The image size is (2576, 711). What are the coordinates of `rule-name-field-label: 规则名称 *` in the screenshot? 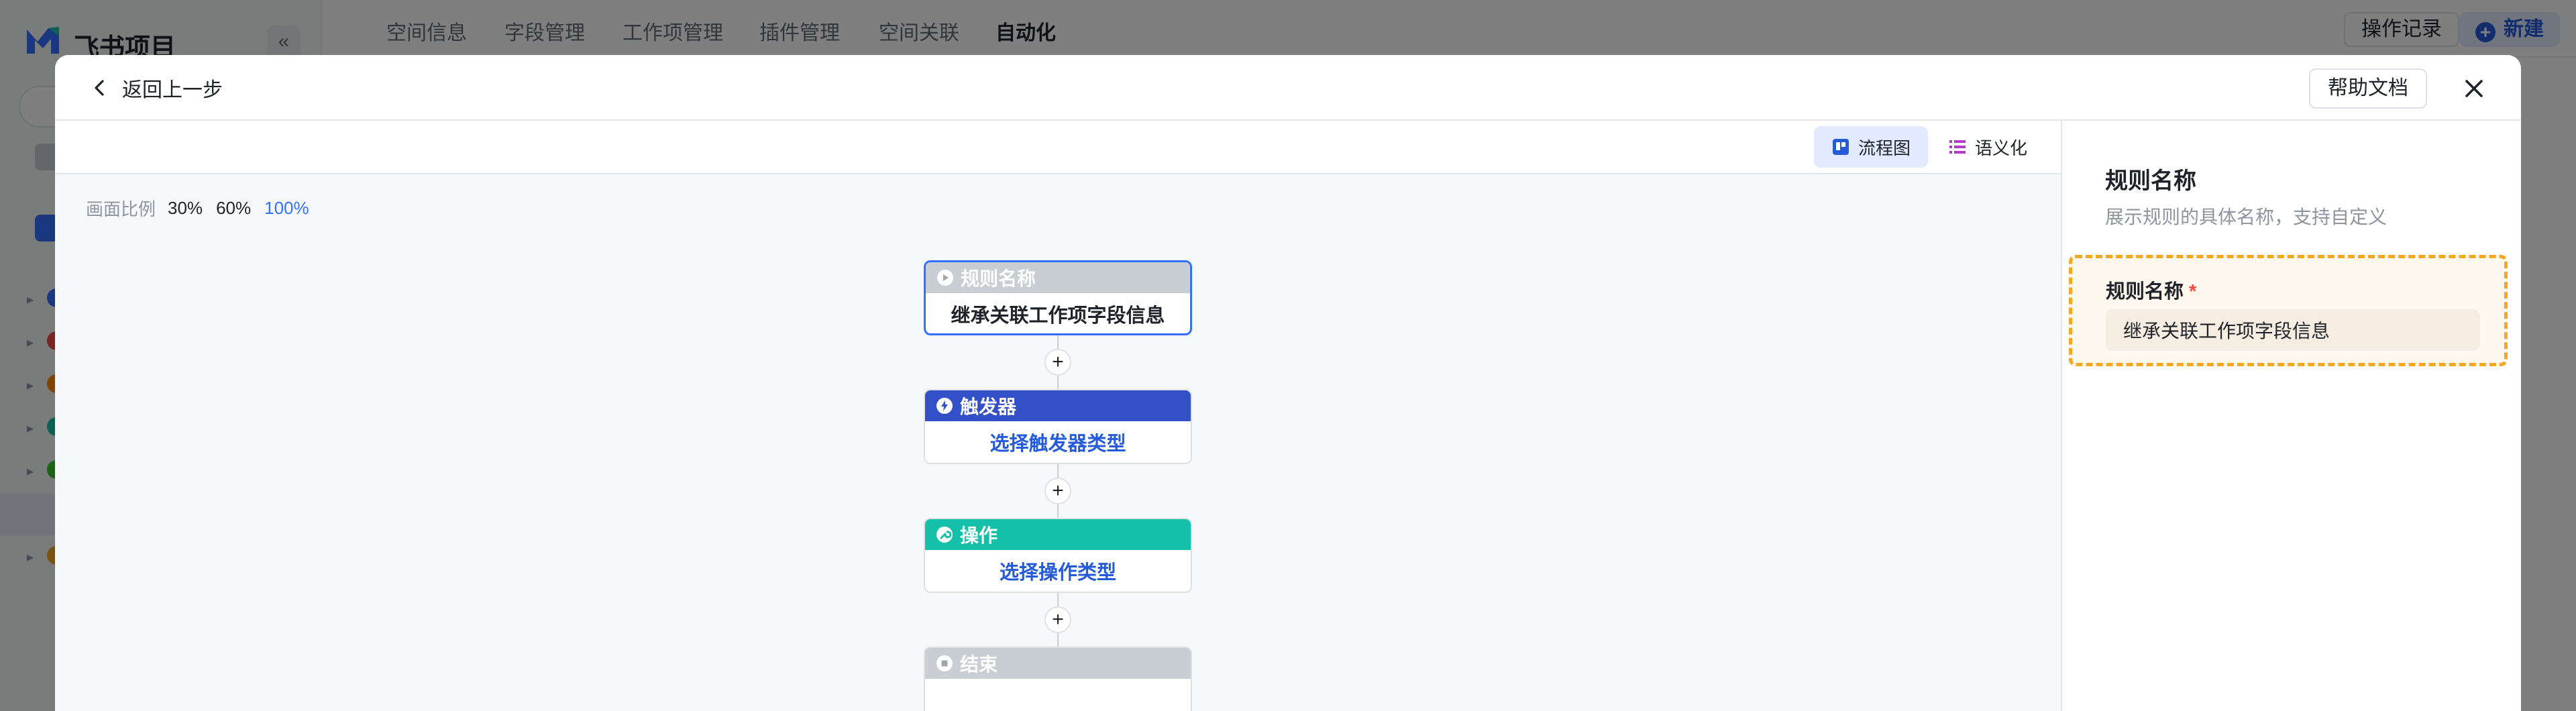 It's located at (2151, 290).